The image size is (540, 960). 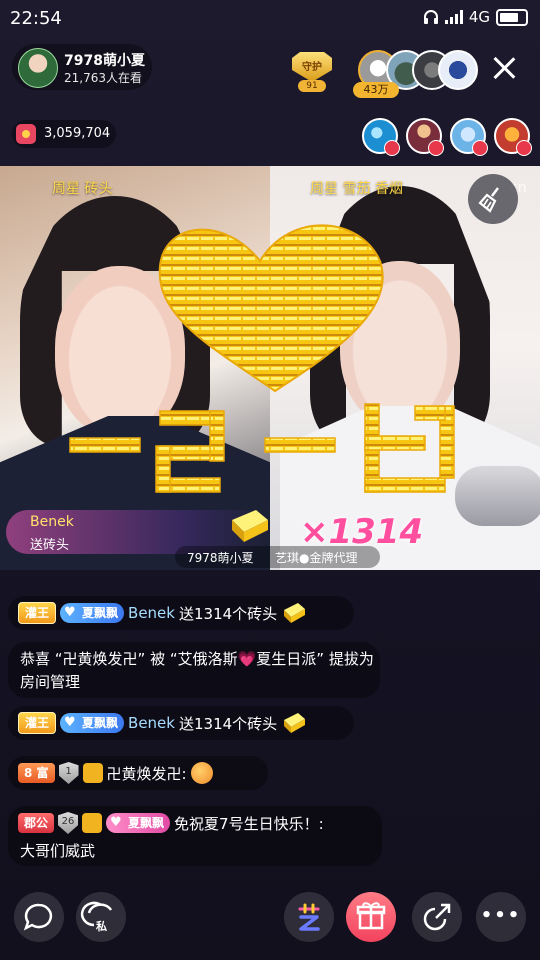 I want to click on private-message-button: 私, so click(x=101, y=917).